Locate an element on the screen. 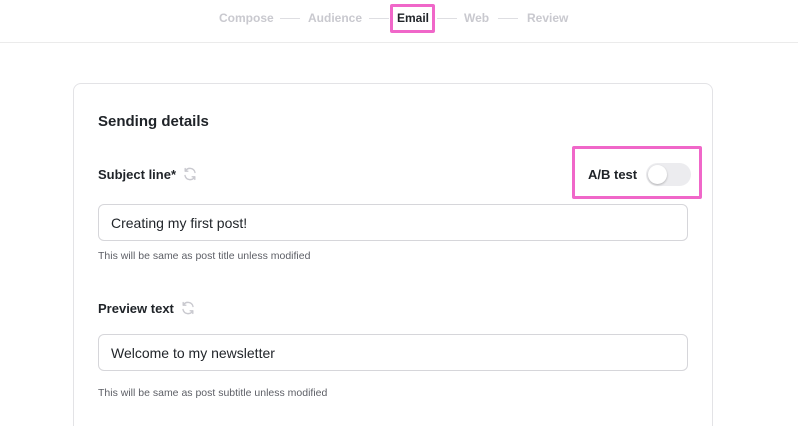  preview-text-label: Preview text is located at coordinates (136, 308).